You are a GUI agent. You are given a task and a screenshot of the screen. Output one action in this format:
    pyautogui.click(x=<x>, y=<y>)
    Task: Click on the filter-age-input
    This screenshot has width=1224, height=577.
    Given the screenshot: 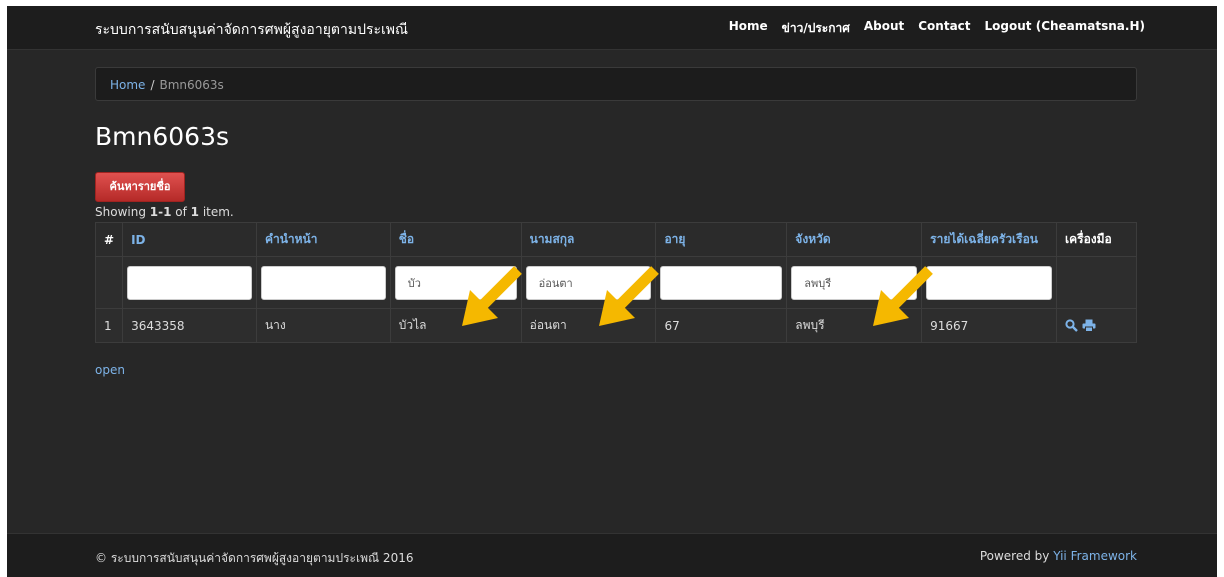 What is the action you would take?
    pyautogui.click(x=721, y=282)
    